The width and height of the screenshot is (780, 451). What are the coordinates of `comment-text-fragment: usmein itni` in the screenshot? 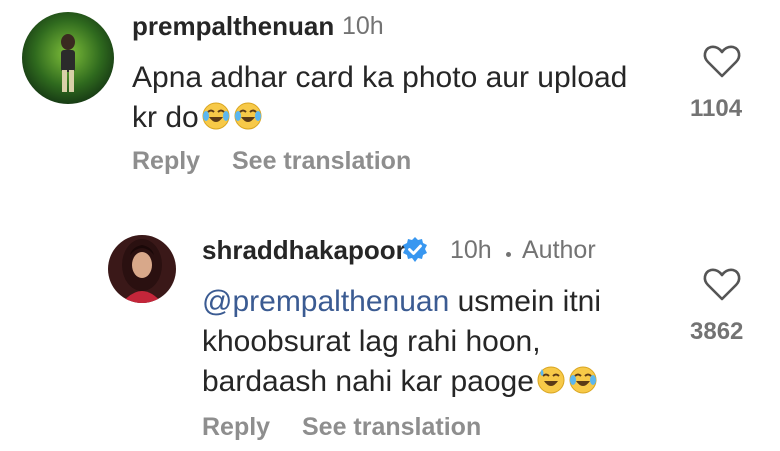 It's located at (525, 301).